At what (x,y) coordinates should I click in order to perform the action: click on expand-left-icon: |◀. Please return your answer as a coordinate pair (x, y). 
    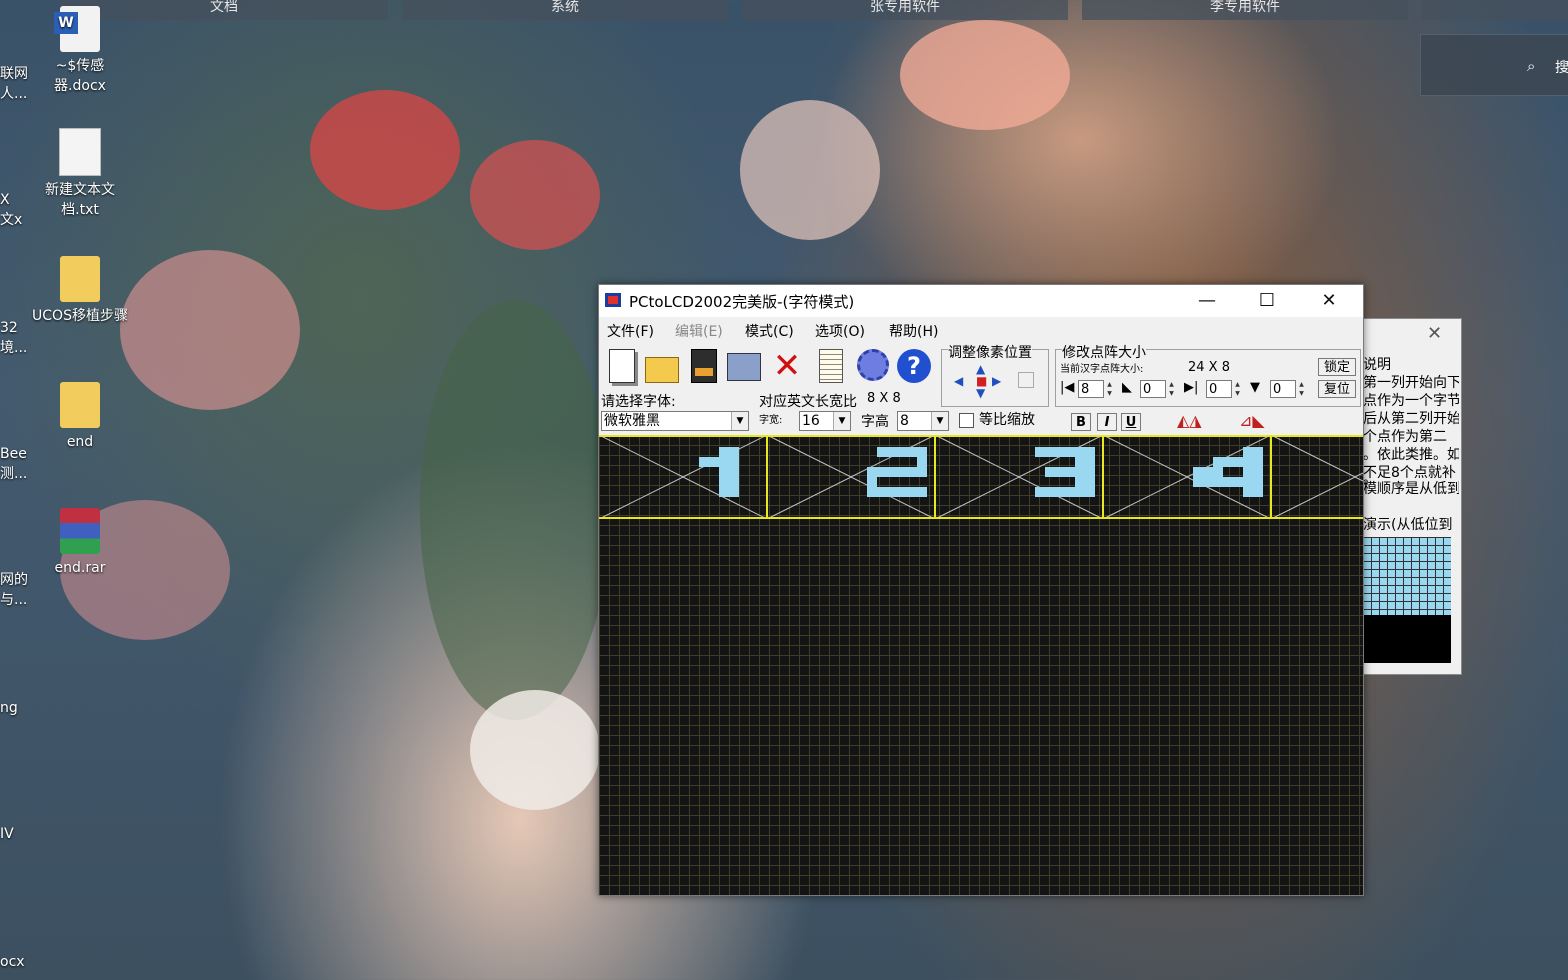
    Looking at the image, I should click on (1067, 387).